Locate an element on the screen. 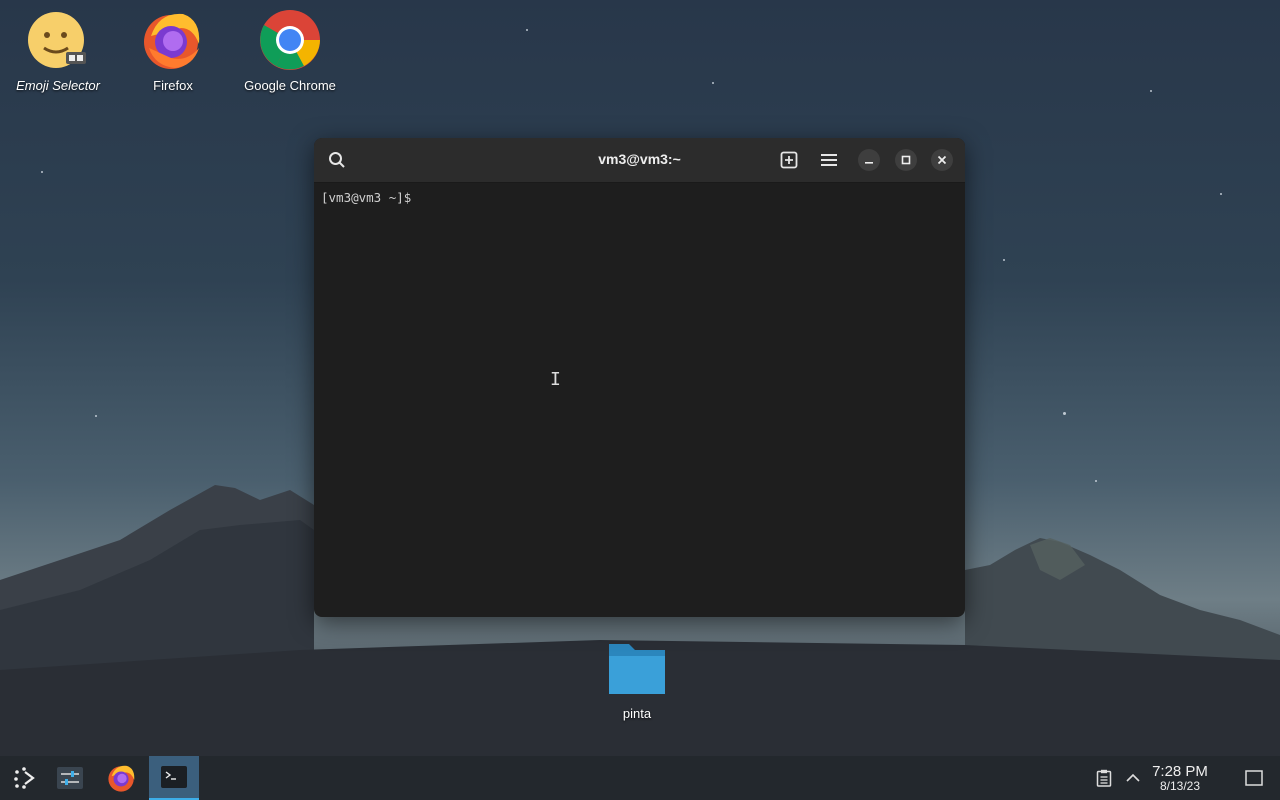 The width and height of the screenshot is (1280, 800). clock-date: 8/13/23 is located at coordinates (1180, 786).